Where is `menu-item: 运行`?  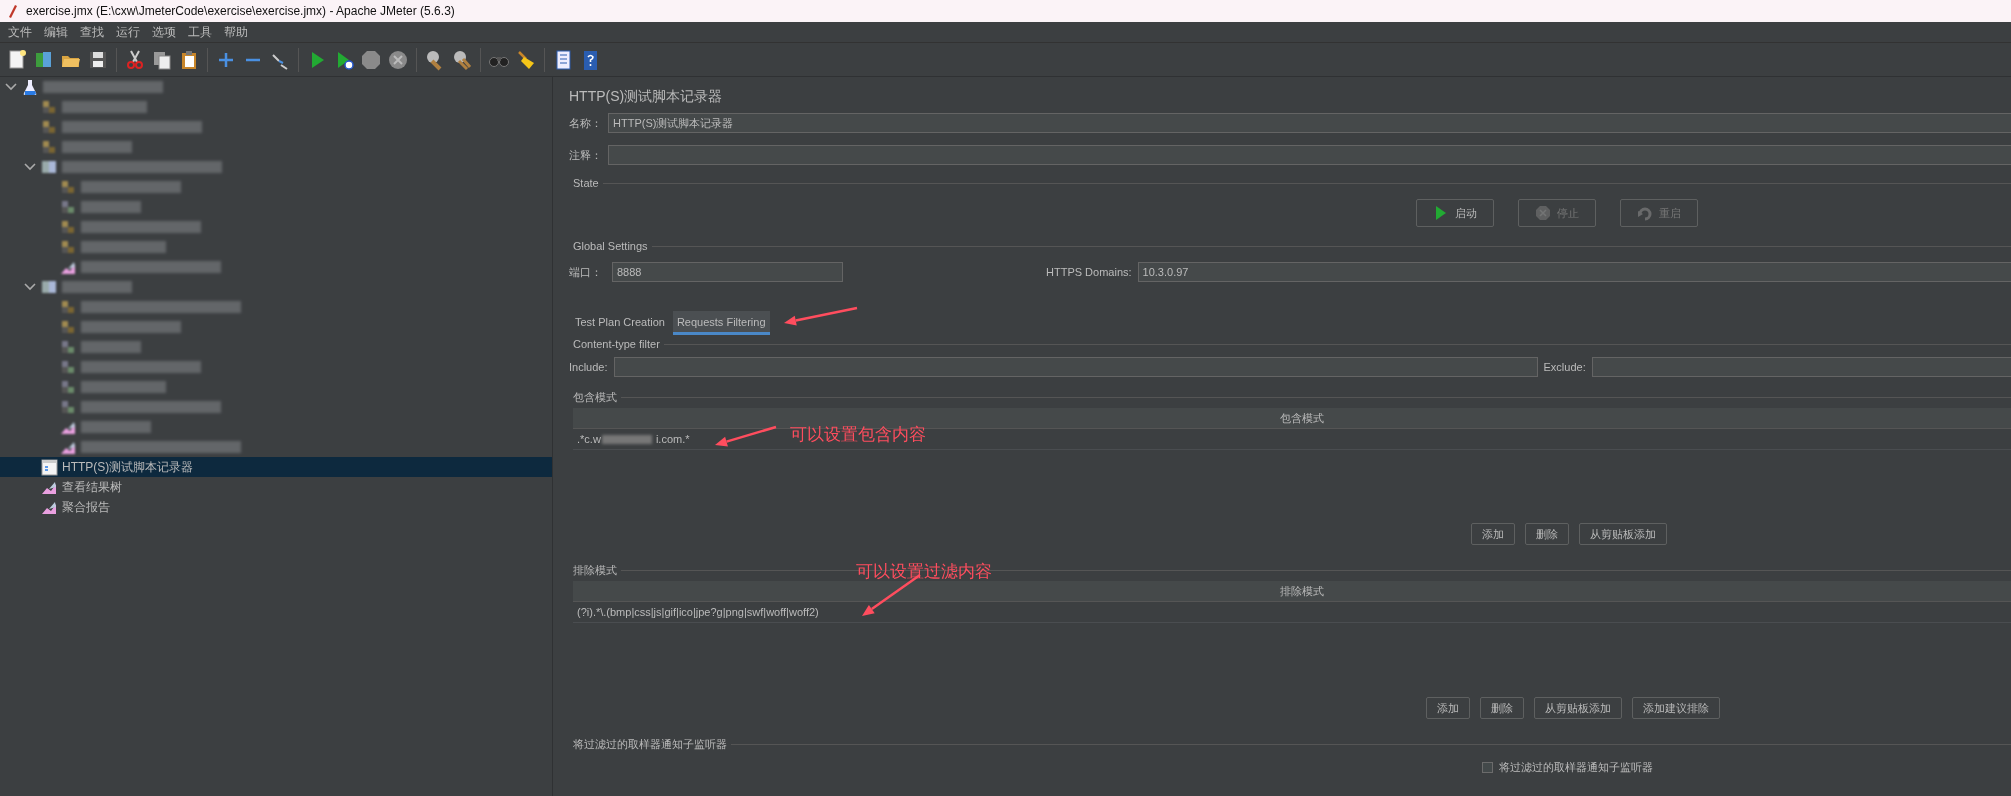 menu-item: 运行 is located at coordinates (128, 32).